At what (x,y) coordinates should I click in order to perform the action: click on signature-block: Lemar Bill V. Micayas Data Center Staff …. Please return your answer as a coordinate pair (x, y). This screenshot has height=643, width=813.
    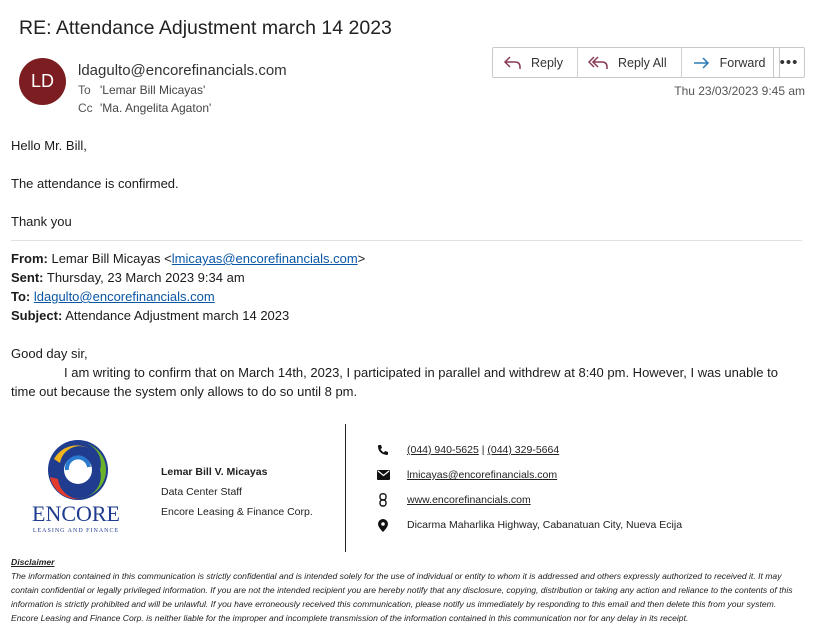
    Looking at the image, I should click on (237, 492).